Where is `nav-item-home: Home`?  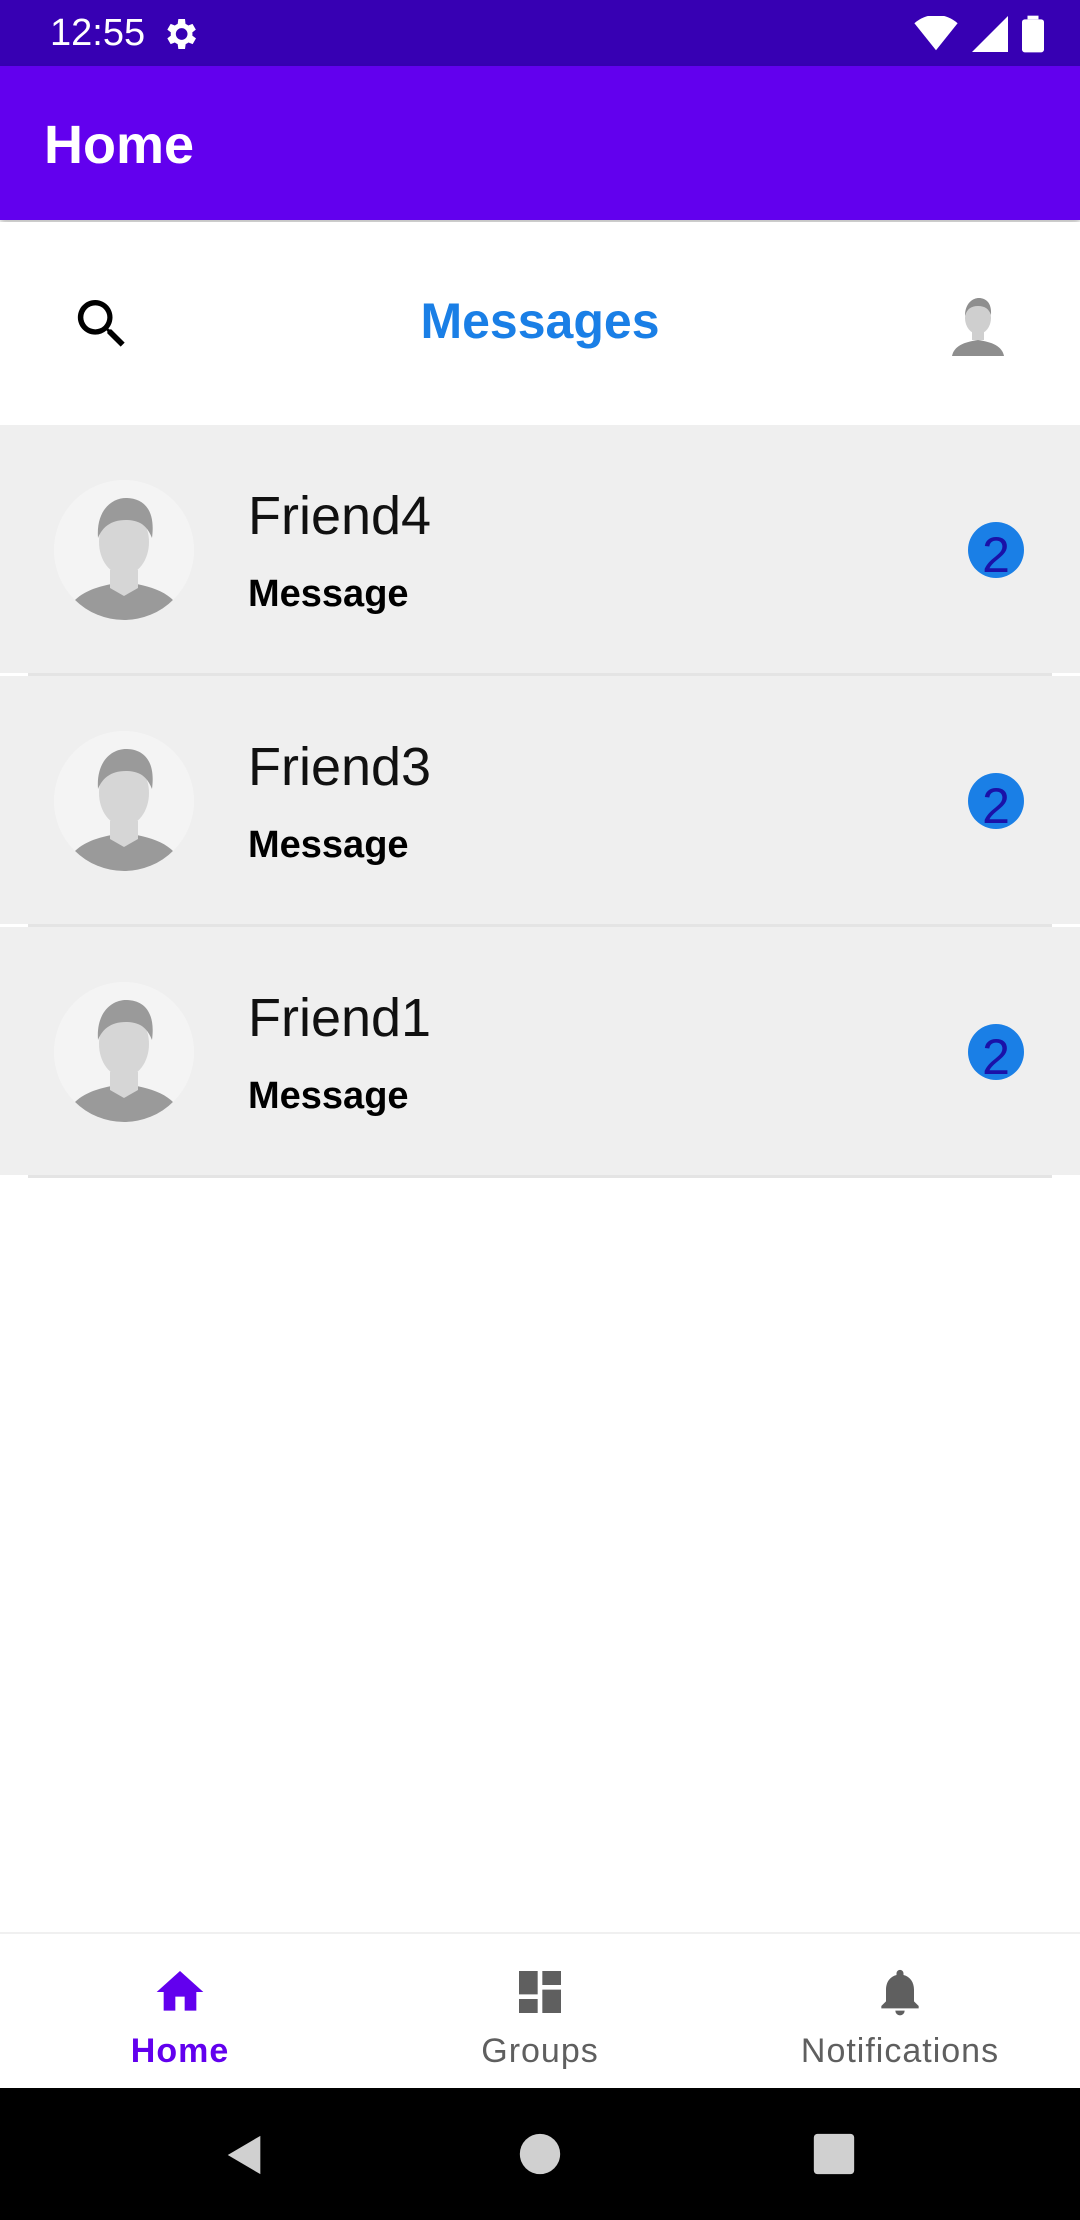 nav-item-home: Home is located at coordinates (180, 2012).